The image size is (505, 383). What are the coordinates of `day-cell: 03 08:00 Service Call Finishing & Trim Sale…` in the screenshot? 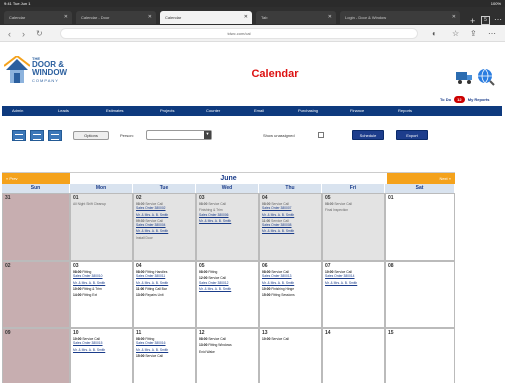 It's located at (227, 227).